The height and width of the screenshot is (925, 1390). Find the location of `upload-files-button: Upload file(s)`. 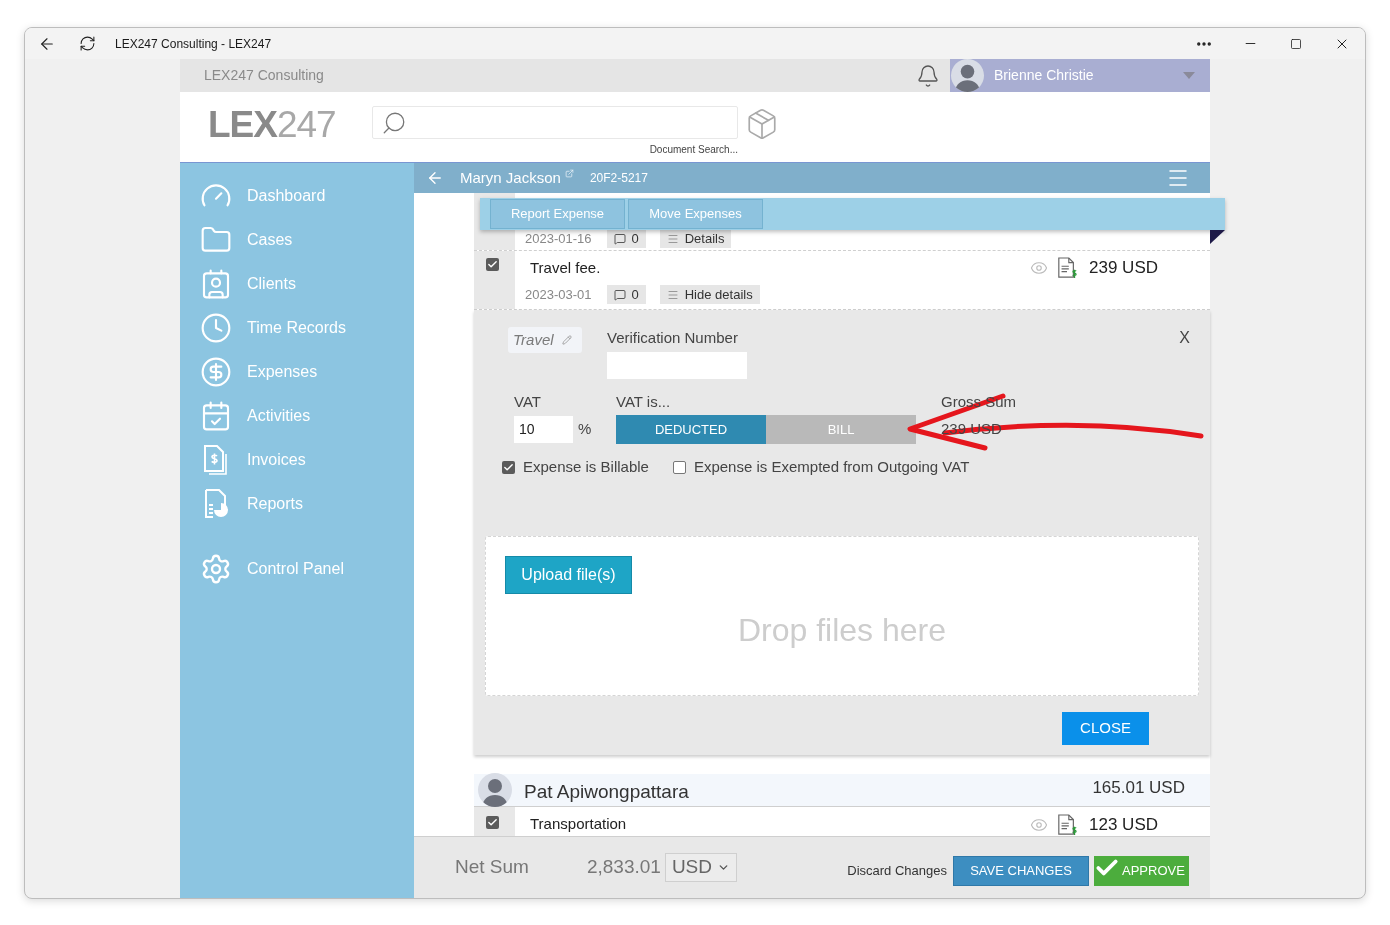

upload-files-button: Upload file(s) is located at coordinates (568, 575).